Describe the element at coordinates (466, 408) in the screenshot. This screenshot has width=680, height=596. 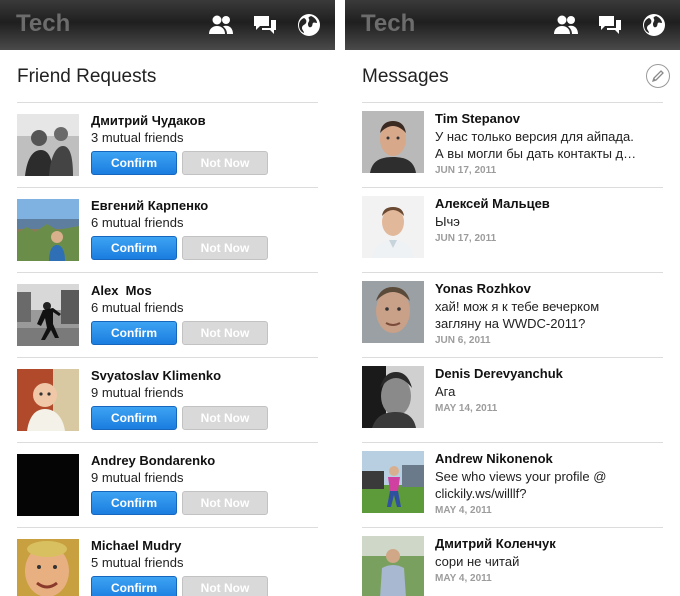
I see `message-date: MAY 14, 2011` at that location.